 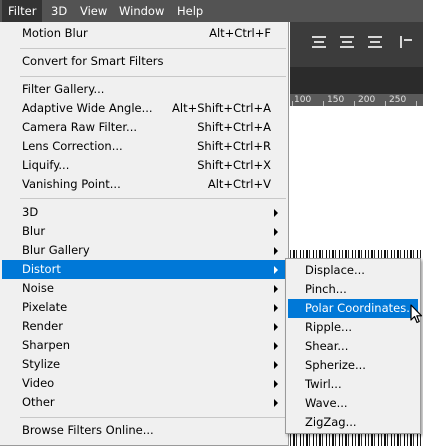 I want to click on ruler-tick-label: 100, so click(x=303, y=100).